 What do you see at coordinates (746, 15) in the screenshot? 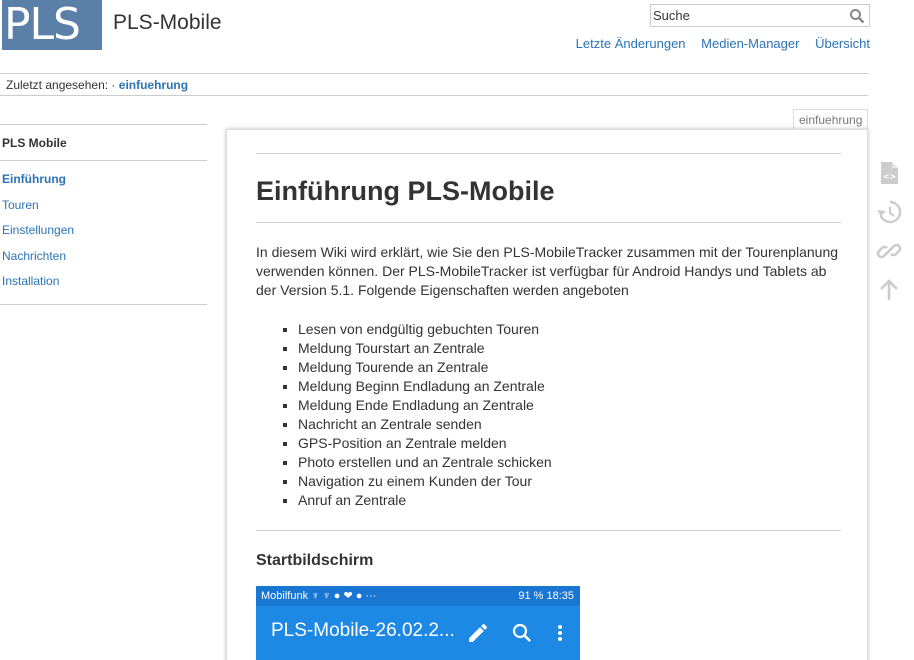
I see `search-input` at bounding box center [746, 15].